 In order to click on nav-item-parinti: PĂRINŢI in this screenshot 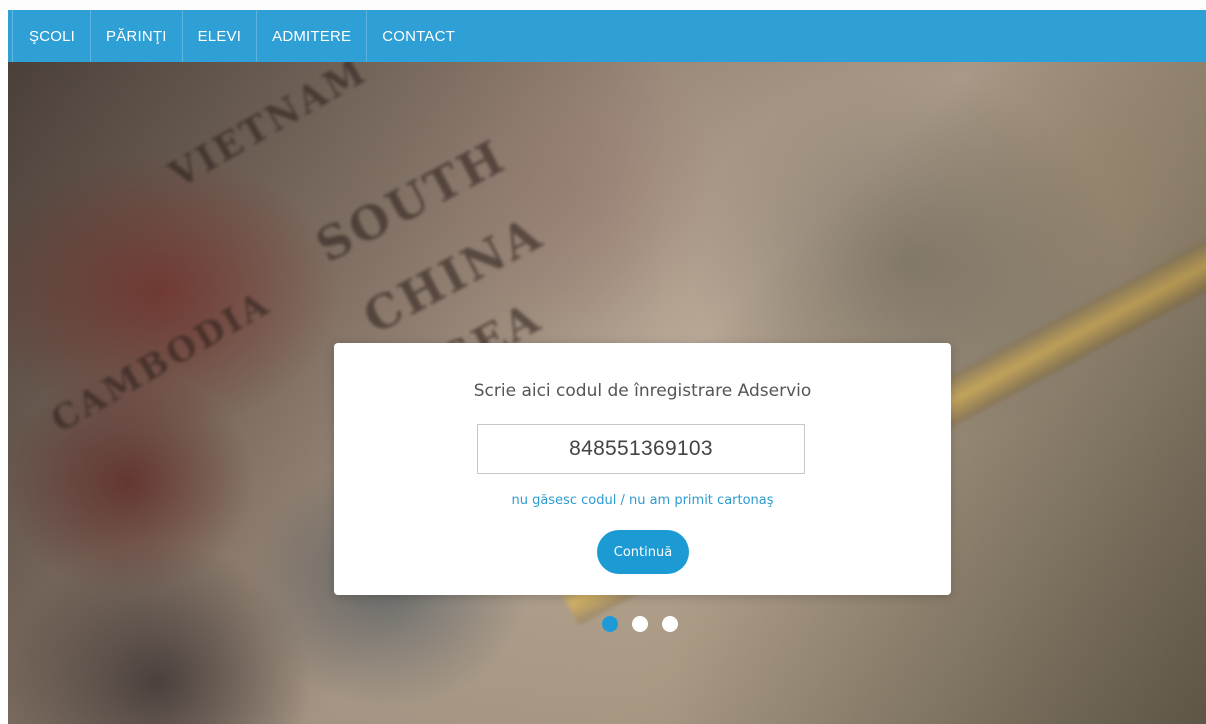, I will do `click(137, 36)`.